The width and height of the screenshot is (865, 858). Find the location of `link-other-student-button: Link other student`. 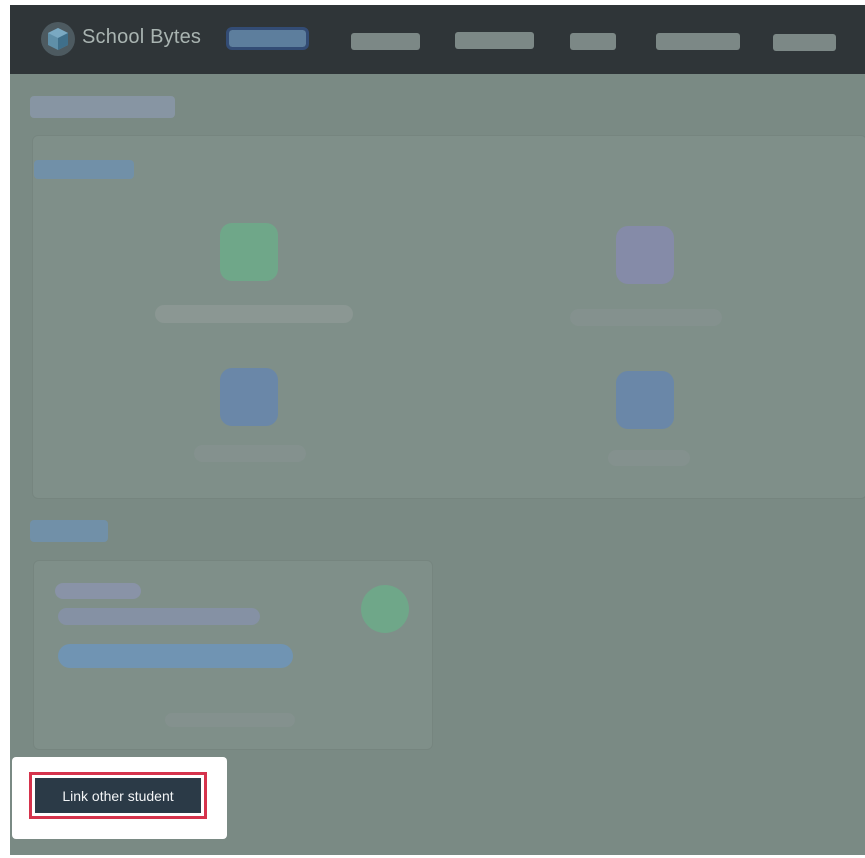

link-other-student-button: Link other student is located at coordinates (118, 795).